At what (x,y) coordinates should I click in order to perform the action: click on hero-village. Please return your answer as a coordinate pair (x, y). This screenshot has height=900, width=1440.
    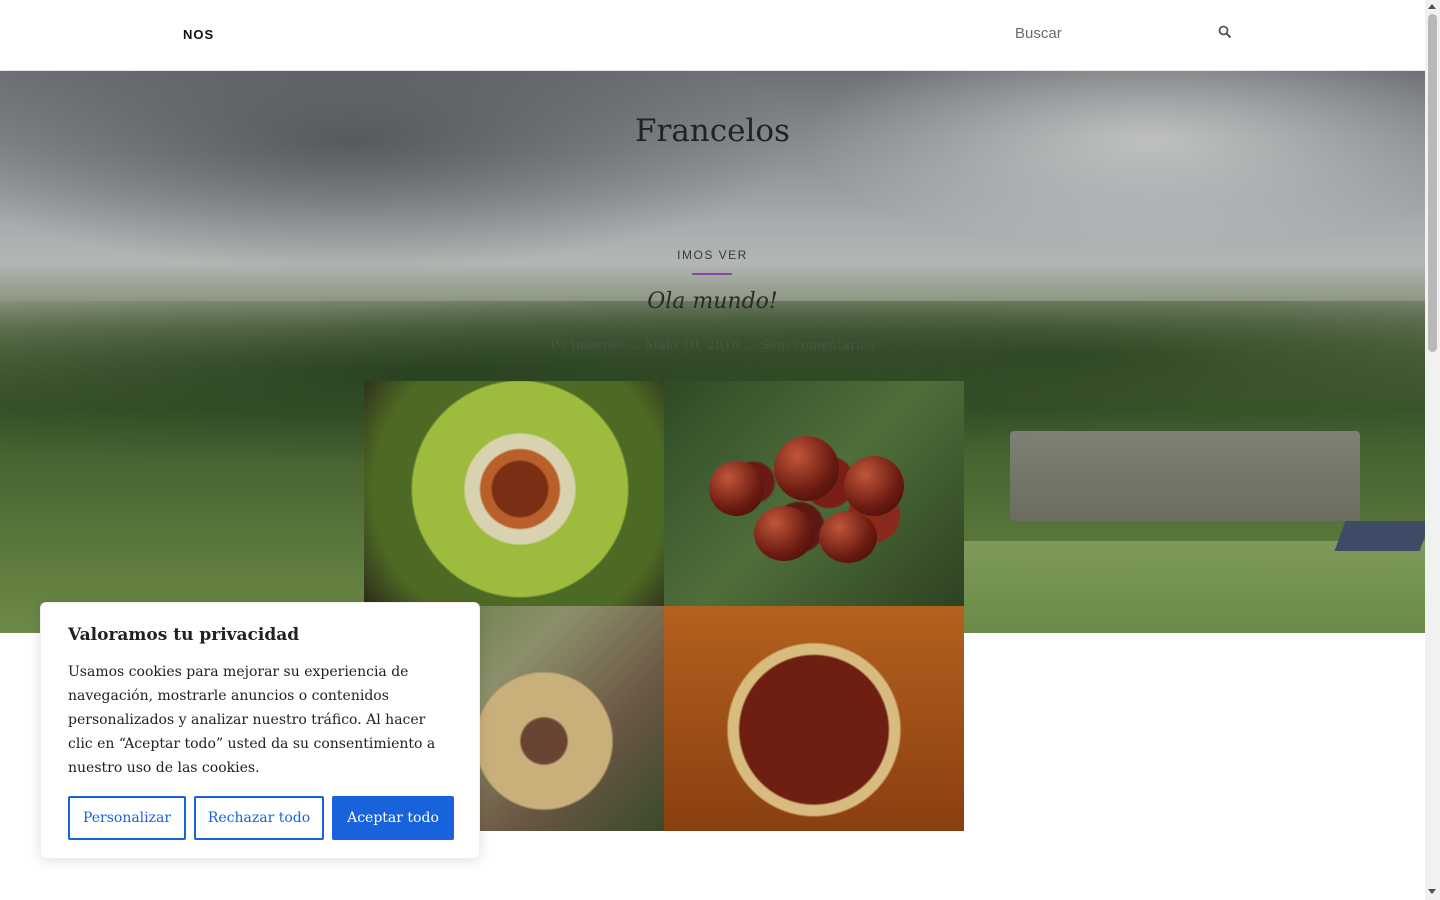
    Looking at the image, I should click on (1185, 476).